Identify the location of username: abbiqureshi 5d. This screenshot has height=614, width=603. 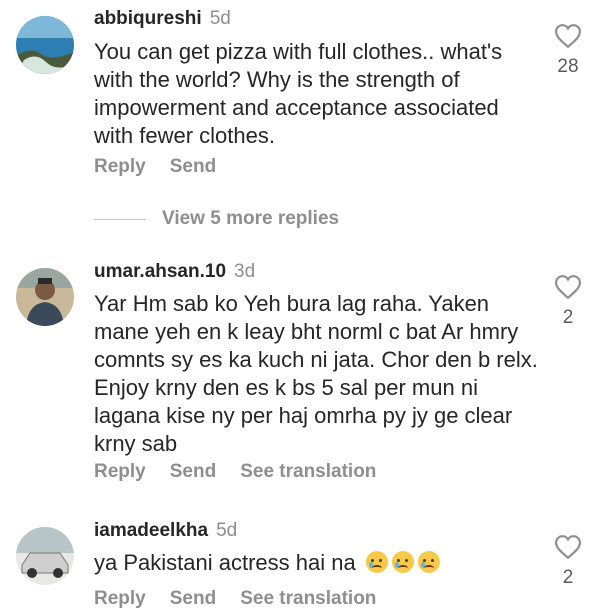
(162, 19).